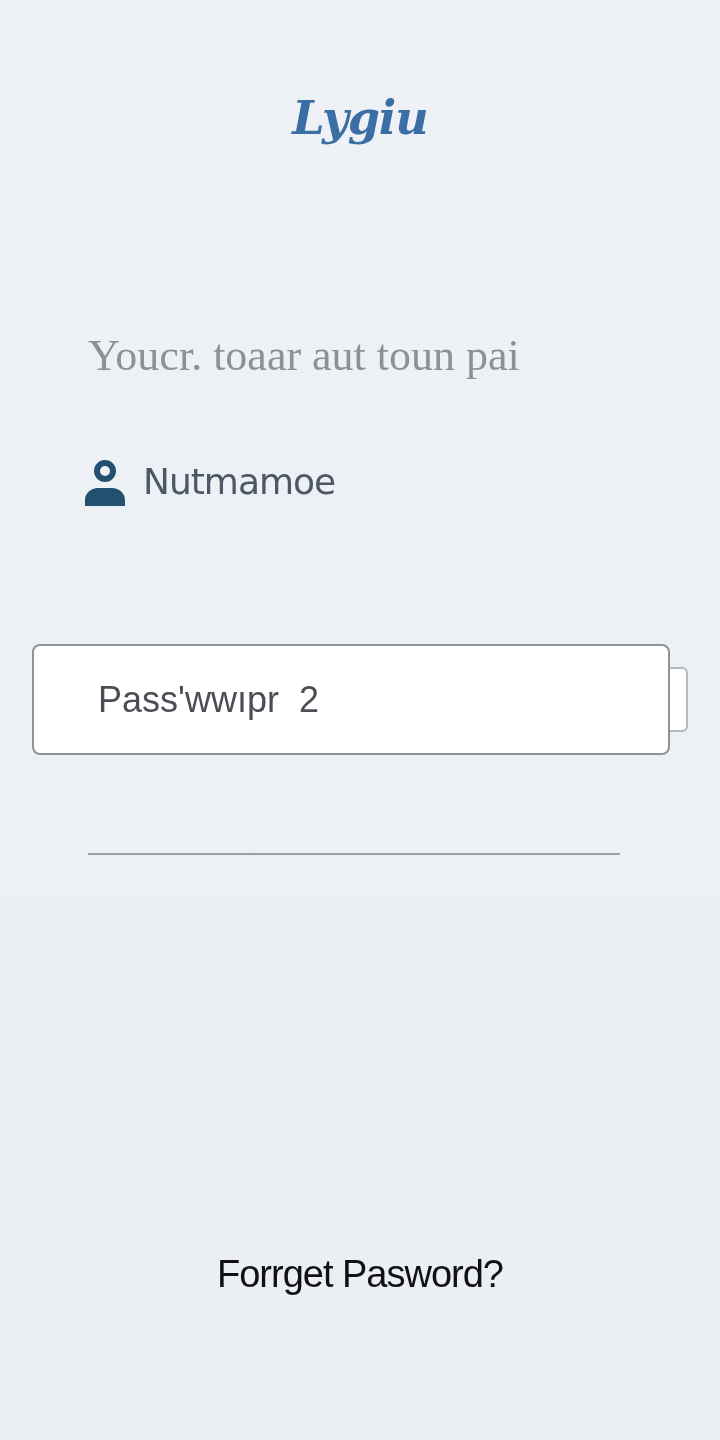 The height and width of the screenshot is (1440, 720). I want to click on password-field: Pass'wwıpr 2, so click(351, 699).